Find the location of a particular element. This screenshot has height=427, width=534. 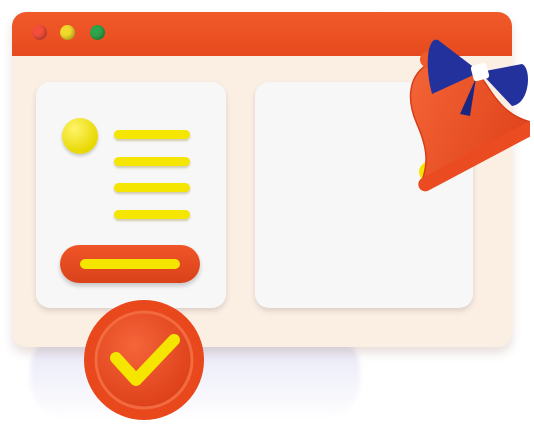

action-button-label-bar is located at coordinates (130, 264).